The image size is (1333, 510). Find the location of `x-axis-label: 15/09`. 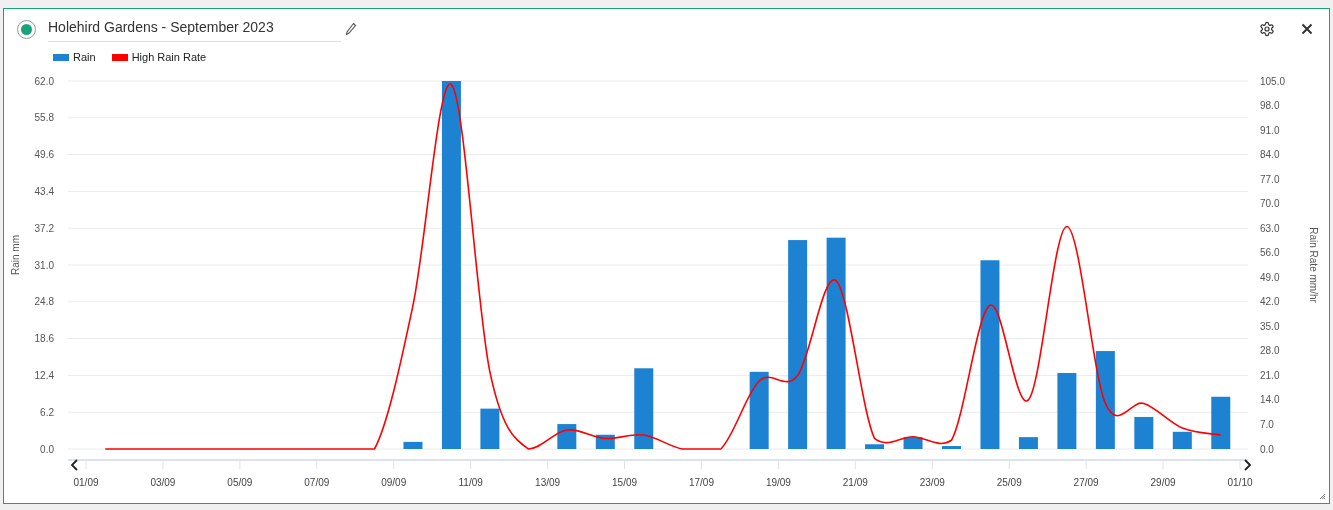

x-axis-label: 15/09 is located at coordinates (625, 482).